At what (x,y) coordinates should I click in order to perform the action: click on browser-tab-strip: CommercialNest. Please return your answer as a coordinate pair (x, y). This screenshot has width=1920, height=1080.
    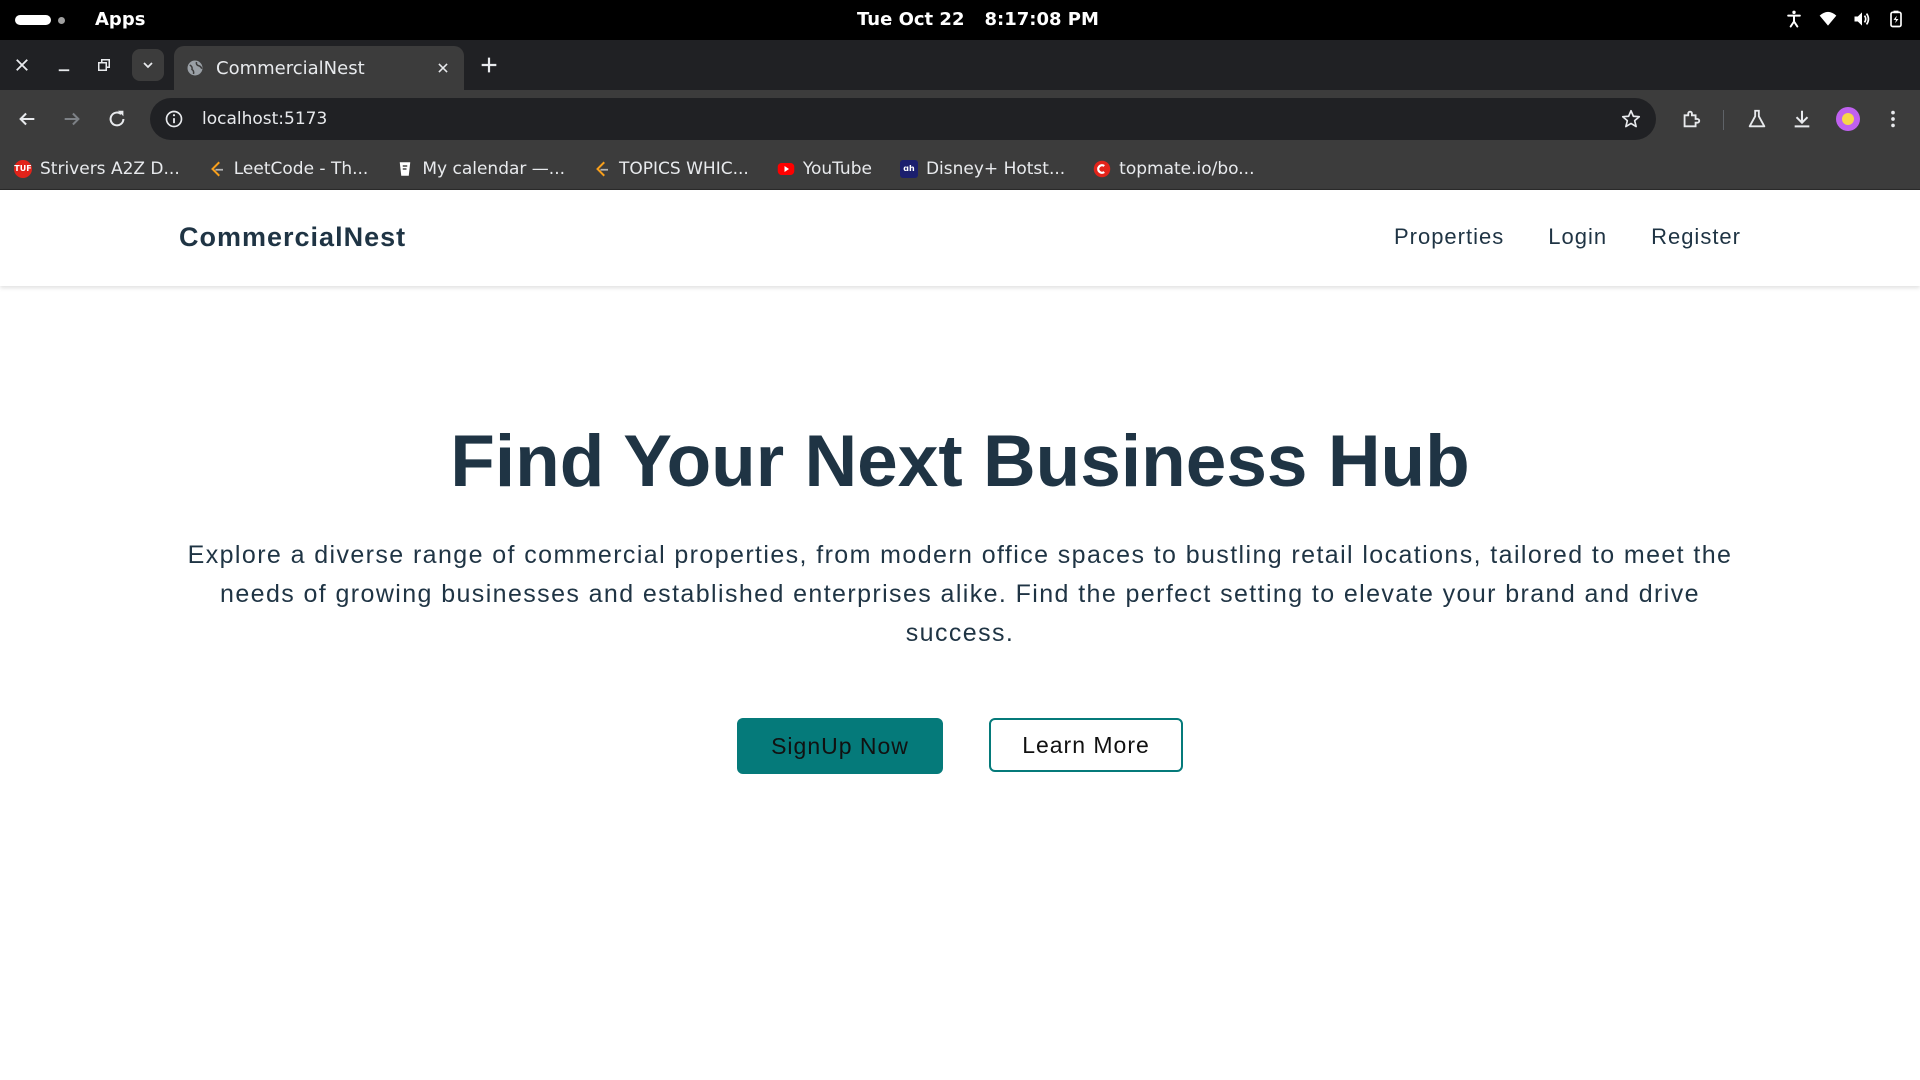
    Looking at the image, I should click on (960, 65).